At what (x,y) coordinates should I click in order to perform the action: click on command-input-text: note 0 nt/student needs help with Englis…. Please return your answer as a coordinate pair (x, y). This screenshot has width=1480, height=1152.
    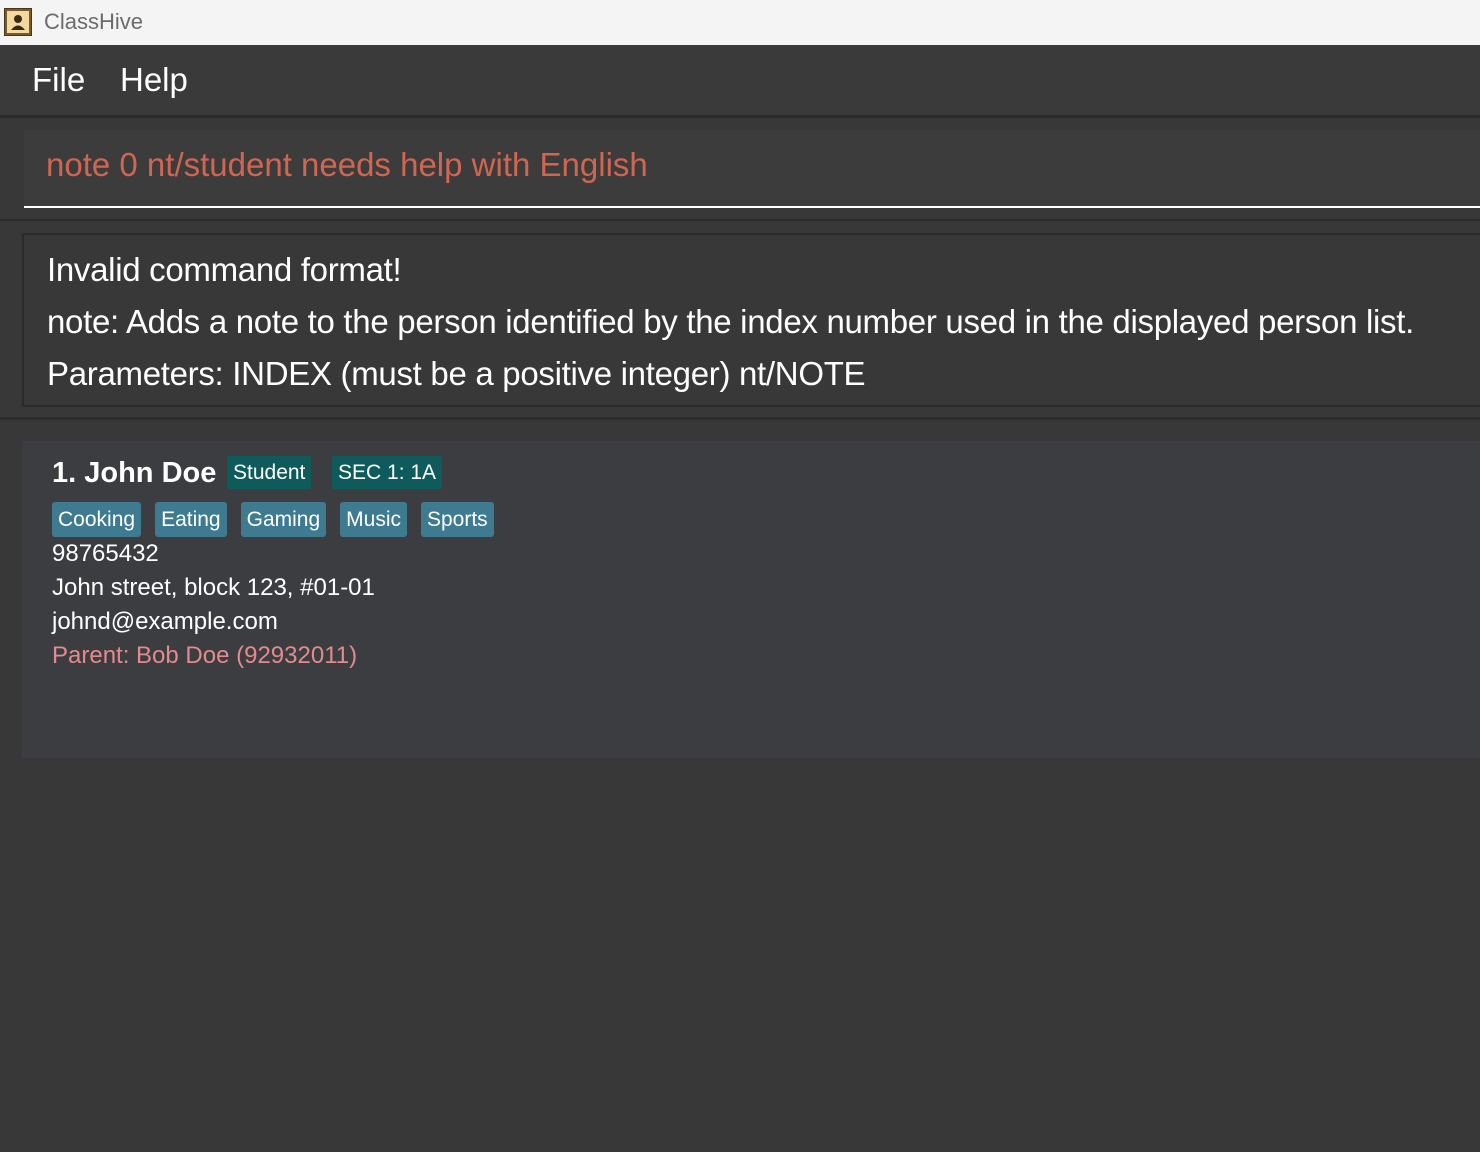
    Looking at the image, I should click on (347, 165).